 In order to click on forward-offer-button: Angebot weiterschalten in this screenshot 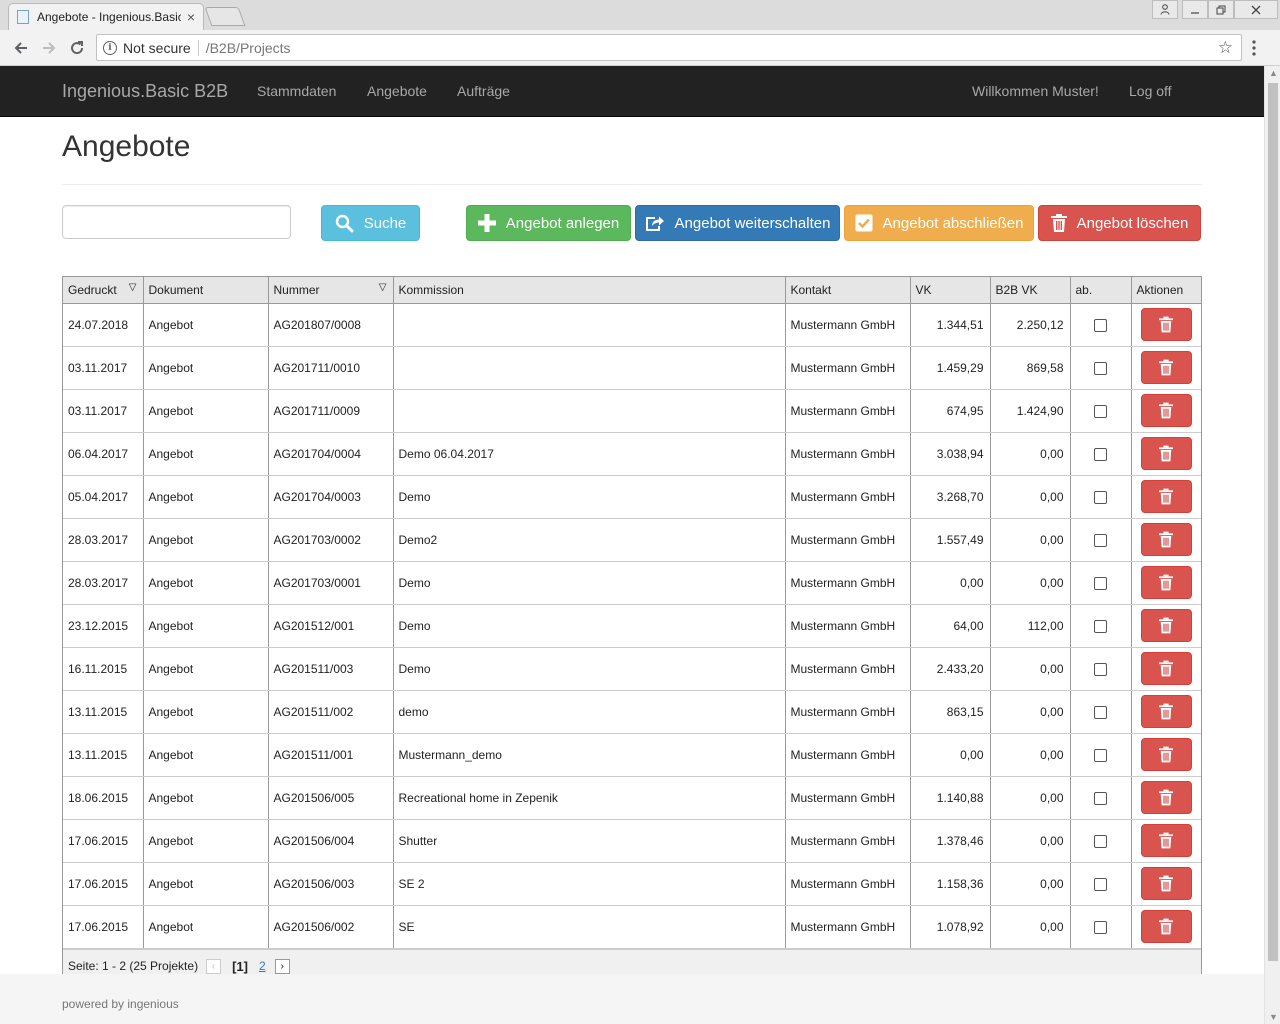, I will do `click(737, 223)`.